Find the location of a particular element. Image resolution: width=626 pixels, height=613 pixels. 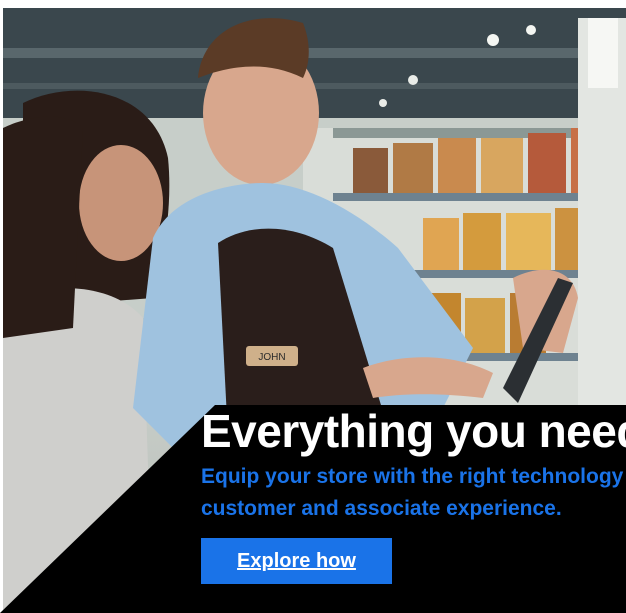

explore-how-button: Explore how is located at coordinates (296, 561).